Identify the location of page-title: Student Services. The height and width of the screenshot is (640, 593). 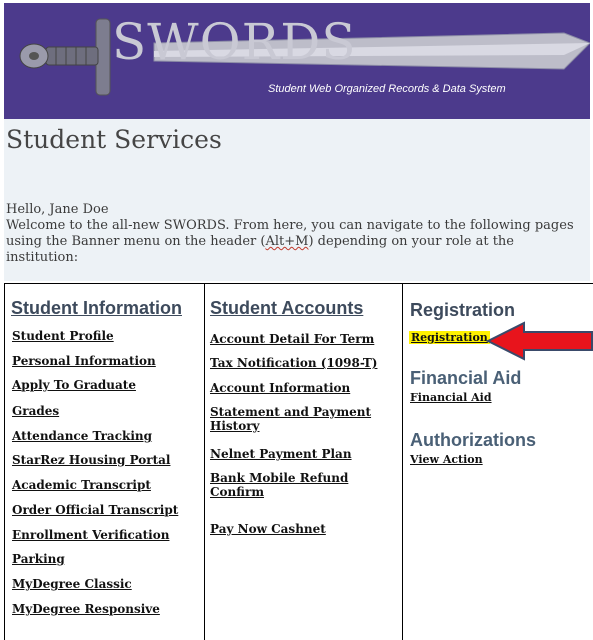
(114, 139).